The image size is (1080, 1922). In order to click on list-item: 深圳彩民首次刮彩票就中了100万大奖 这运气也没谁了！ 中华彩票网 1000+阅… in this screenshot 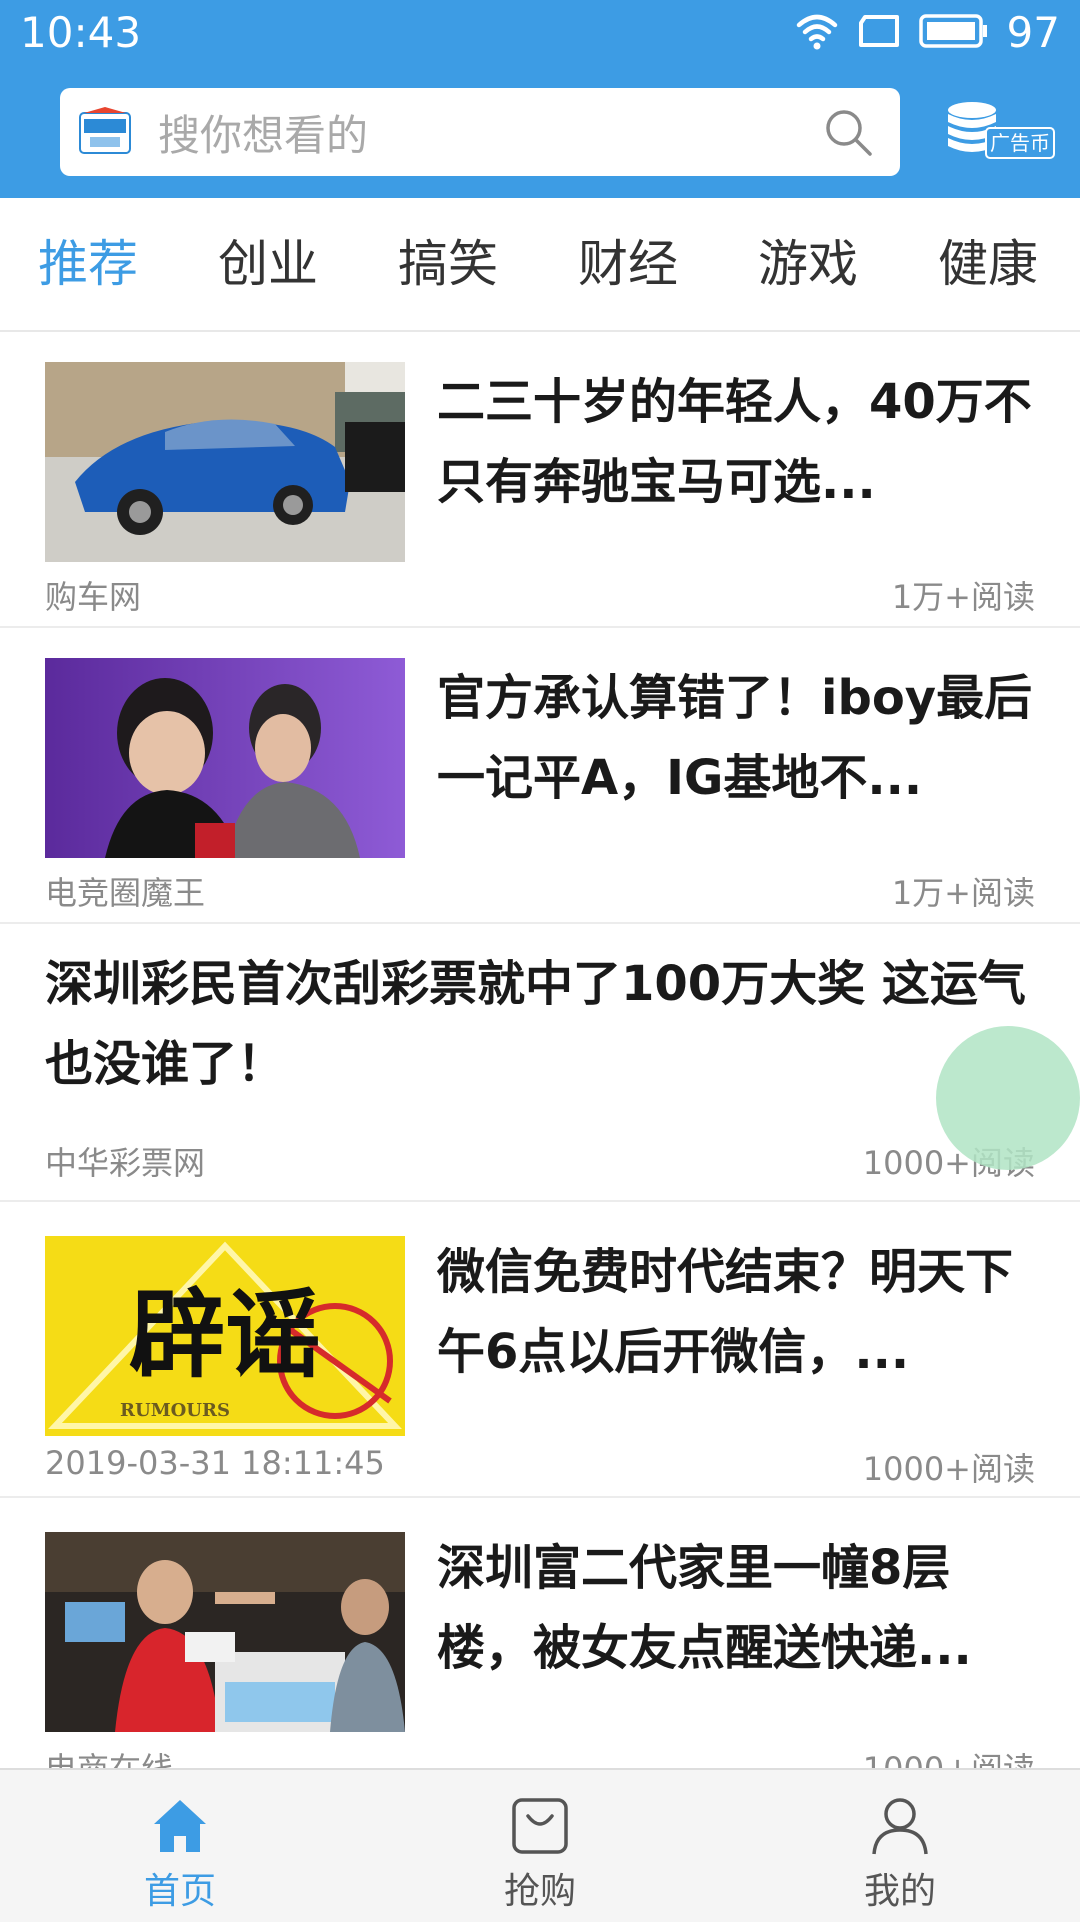, I will do `click(540, 1063)`.